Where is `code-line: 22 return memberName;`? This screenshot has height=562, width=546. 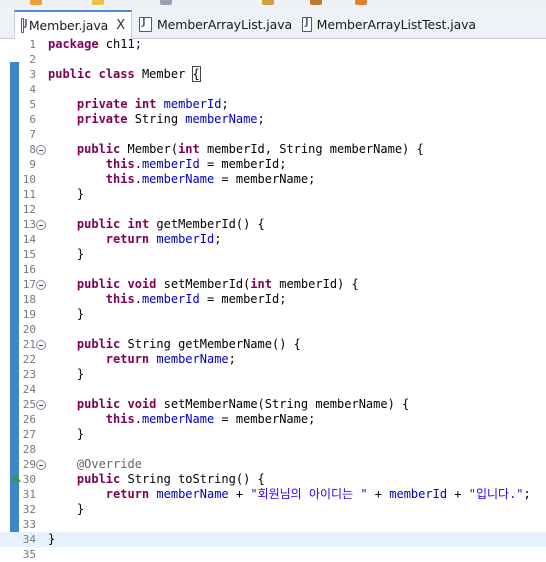 code-line: 22 return memberName; is located at coordinates (273, 359).